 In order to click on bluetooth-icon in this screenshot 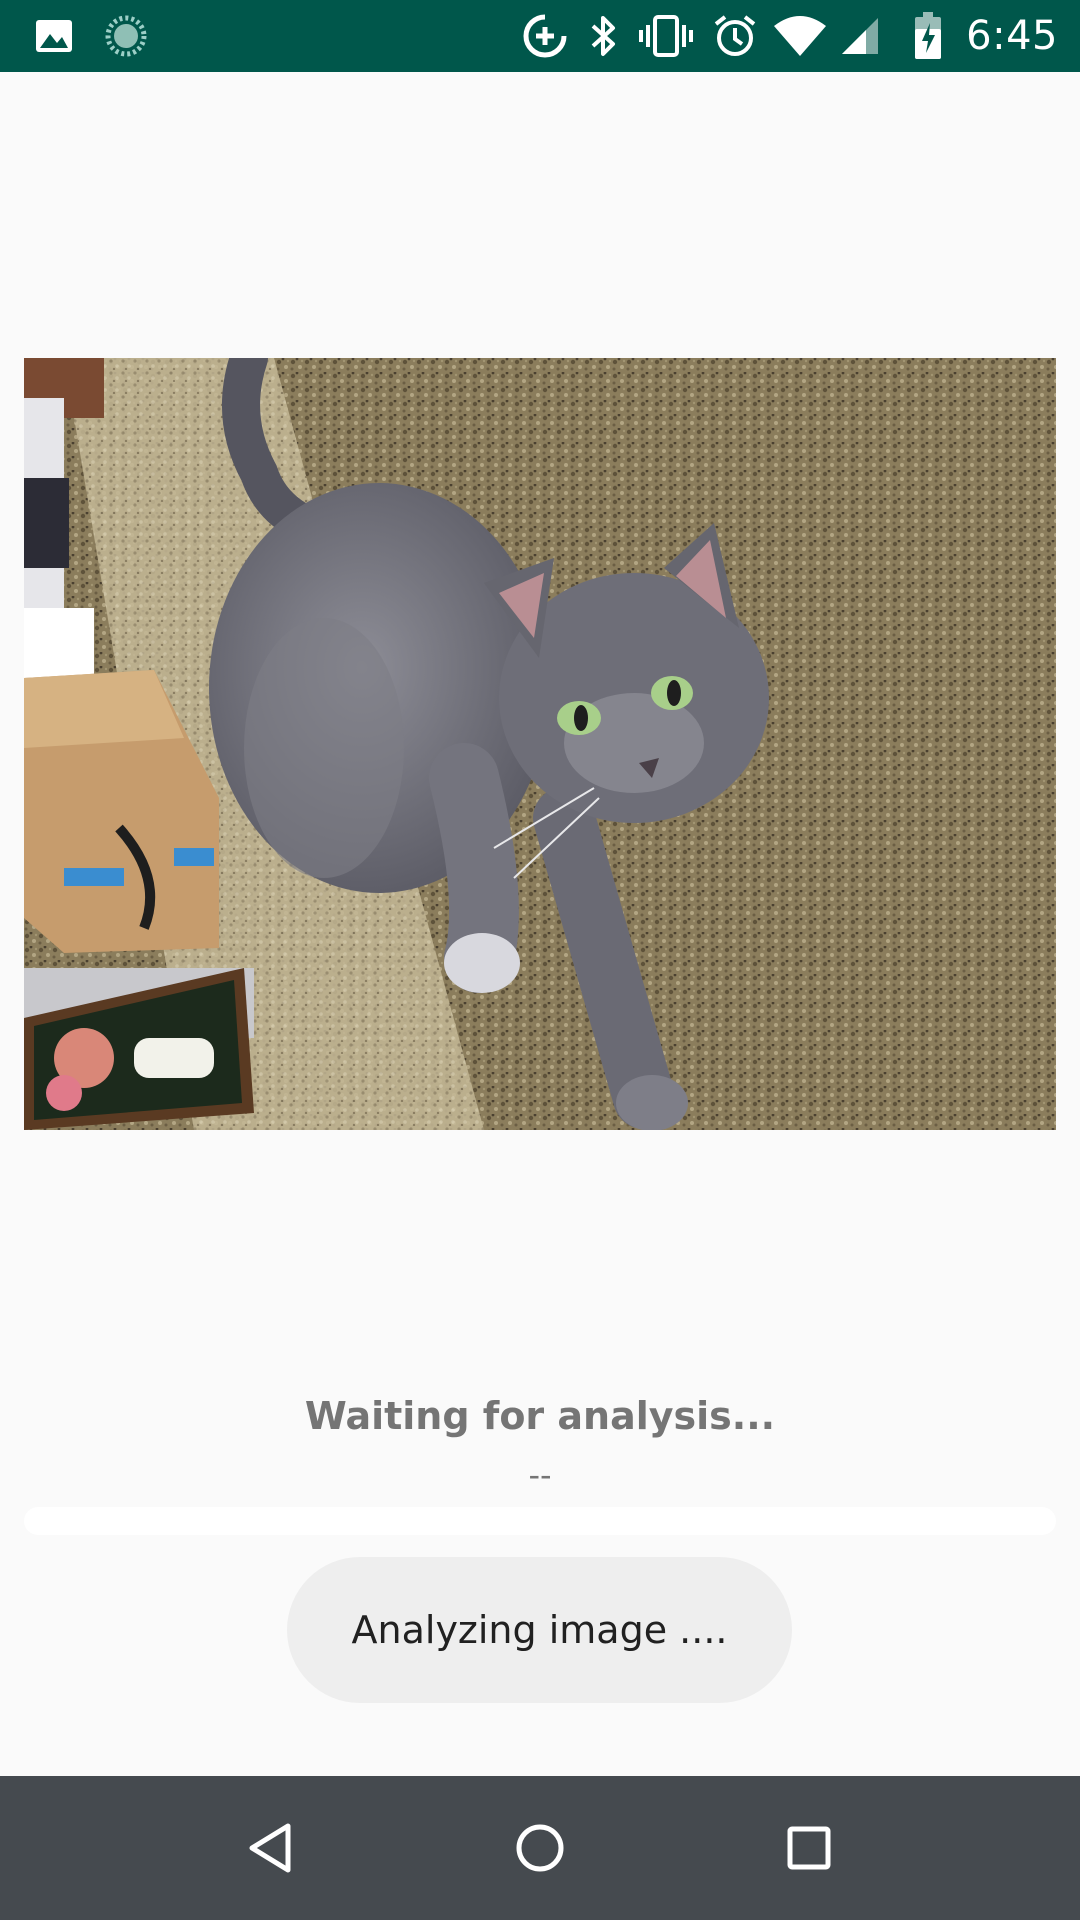, I will do `click(604, 36)`.